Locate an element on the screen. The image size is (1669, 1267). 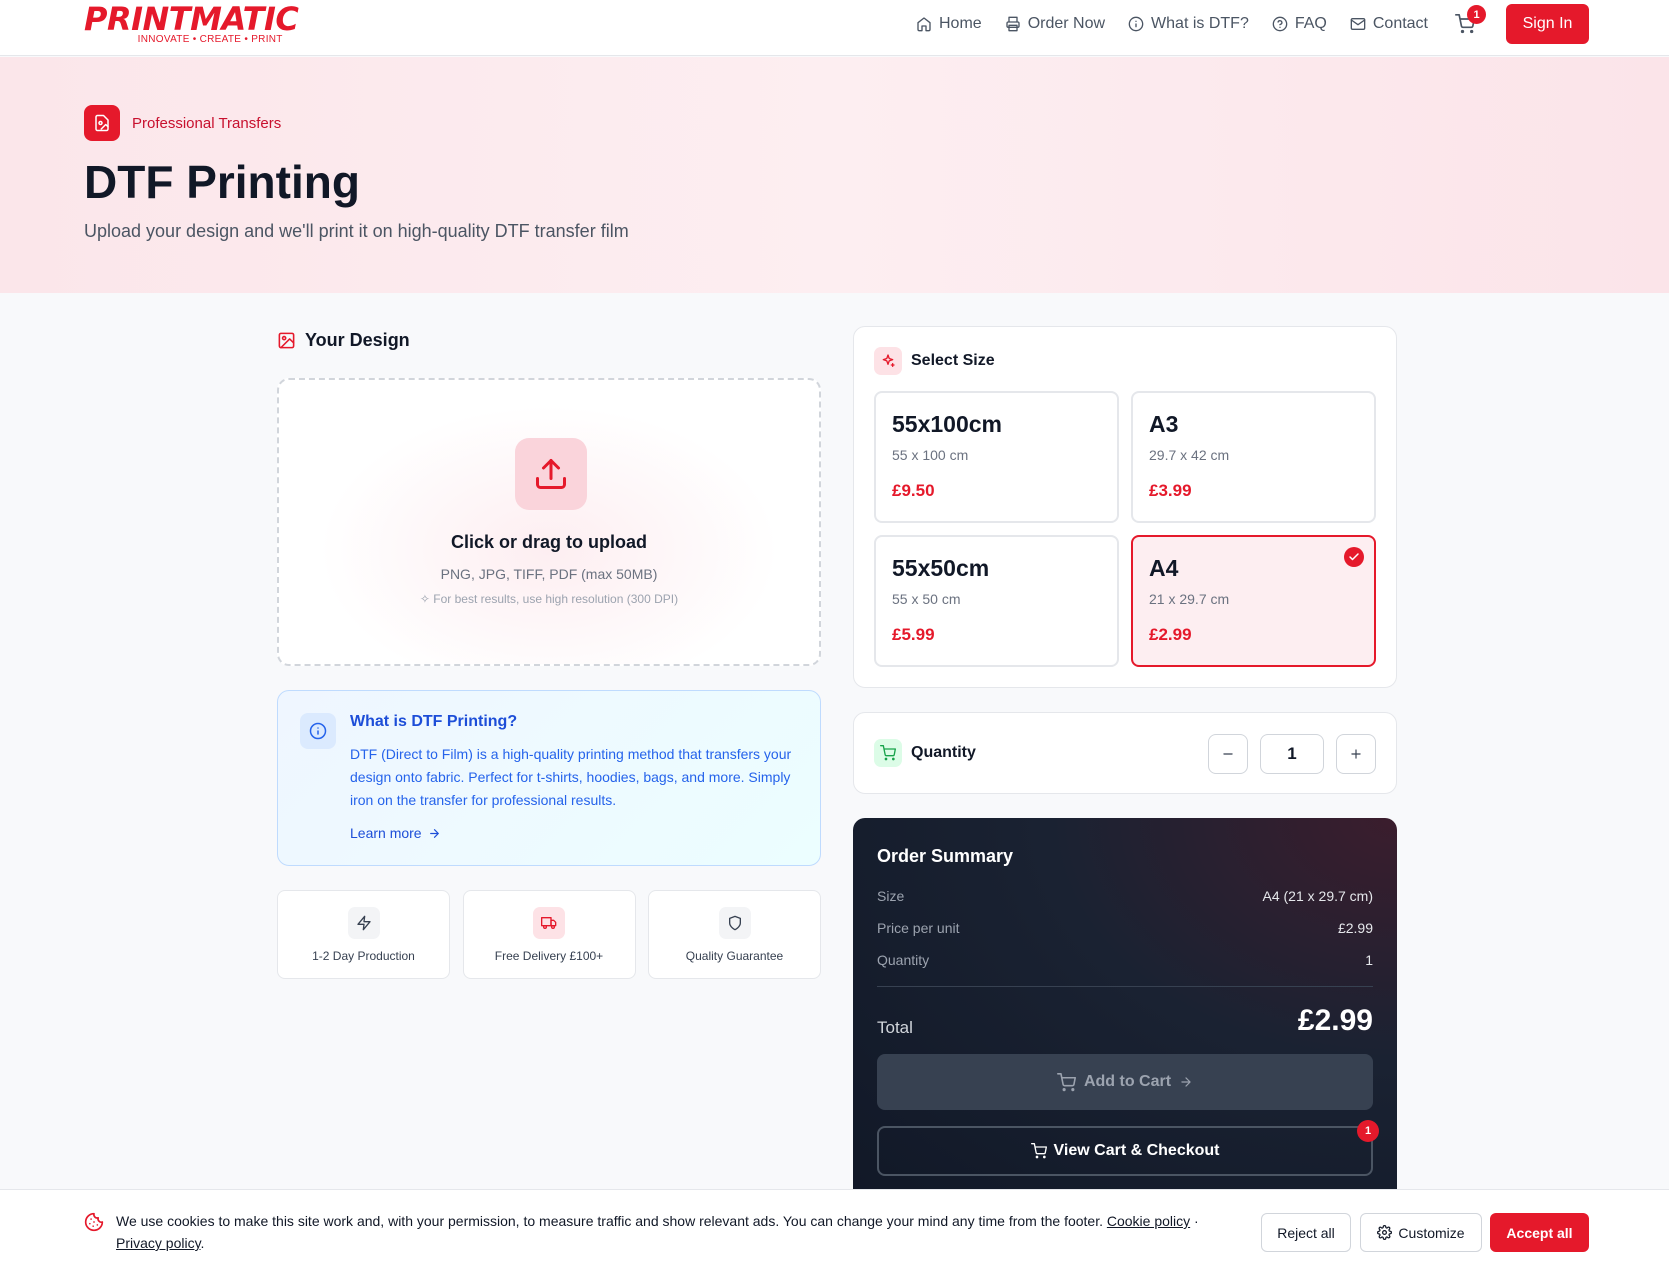
plus-icon is located at coordinates (1356, 754).